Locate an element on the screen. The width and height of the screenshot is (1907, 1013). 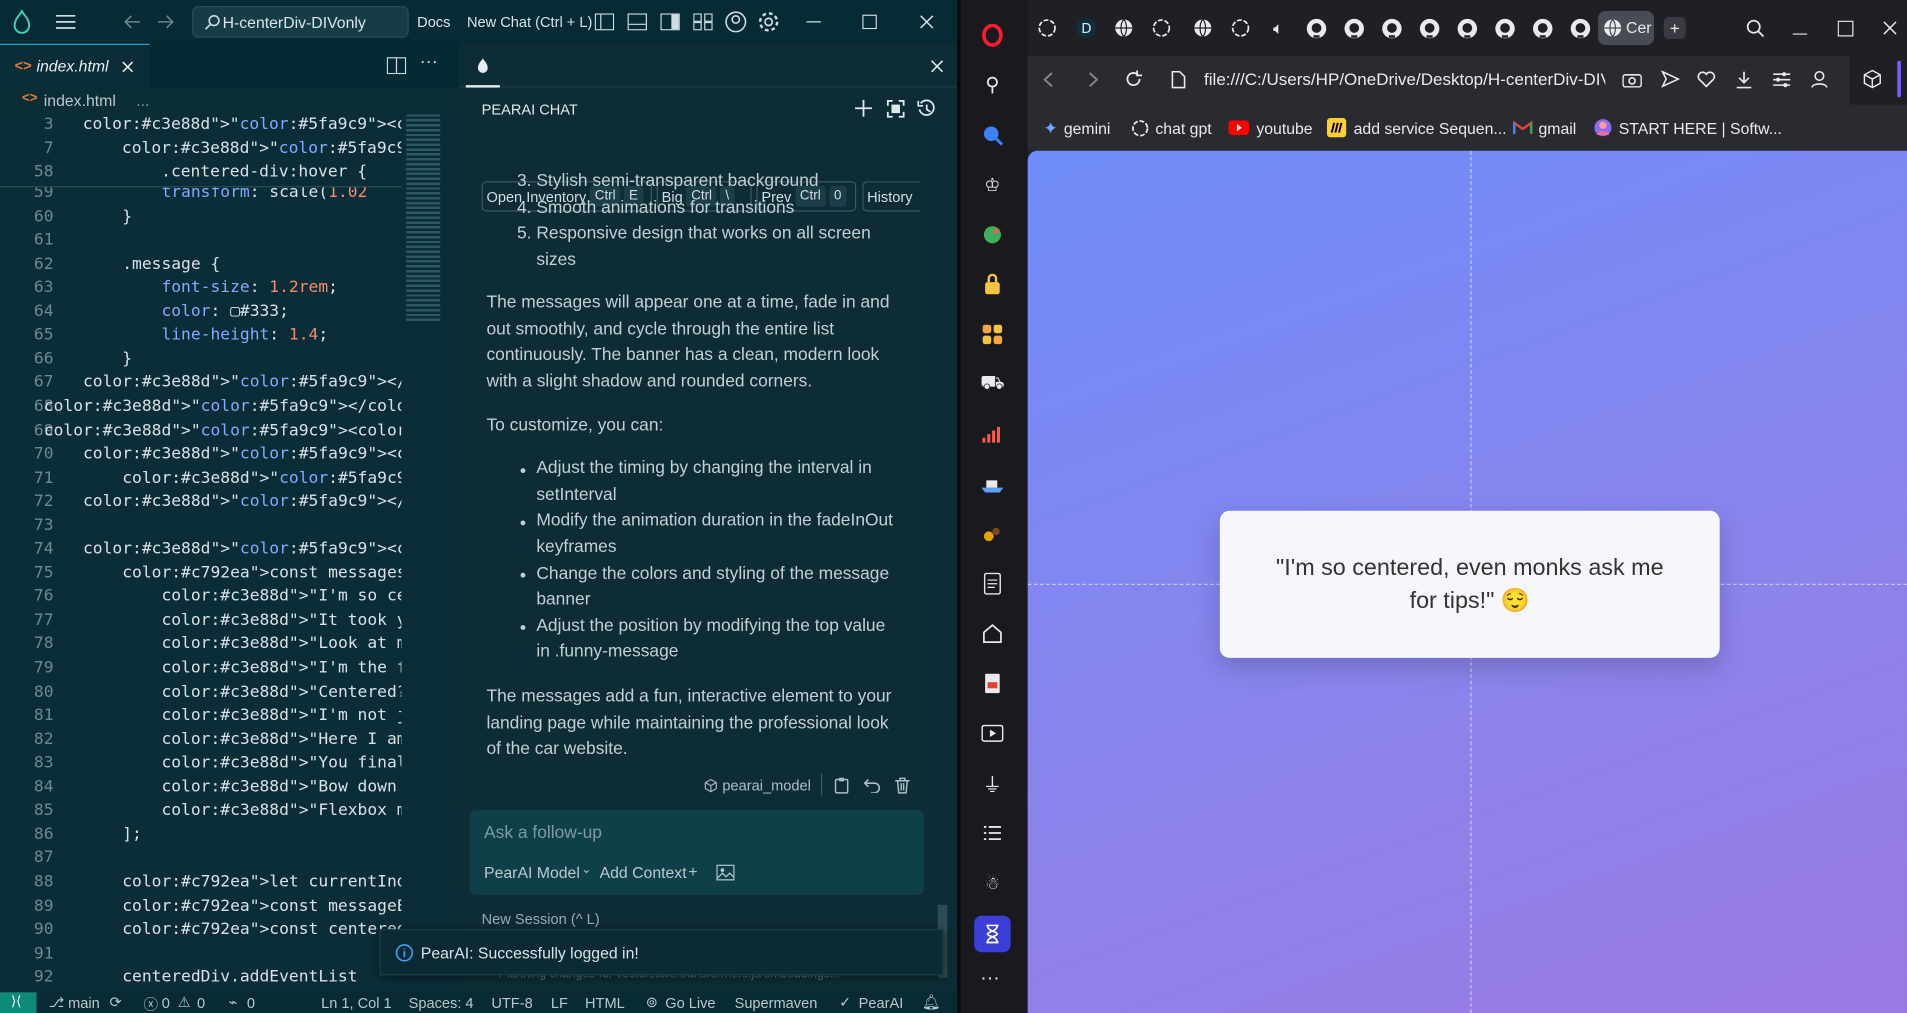
chart-bars-icon is located at coordinates (992, 434).